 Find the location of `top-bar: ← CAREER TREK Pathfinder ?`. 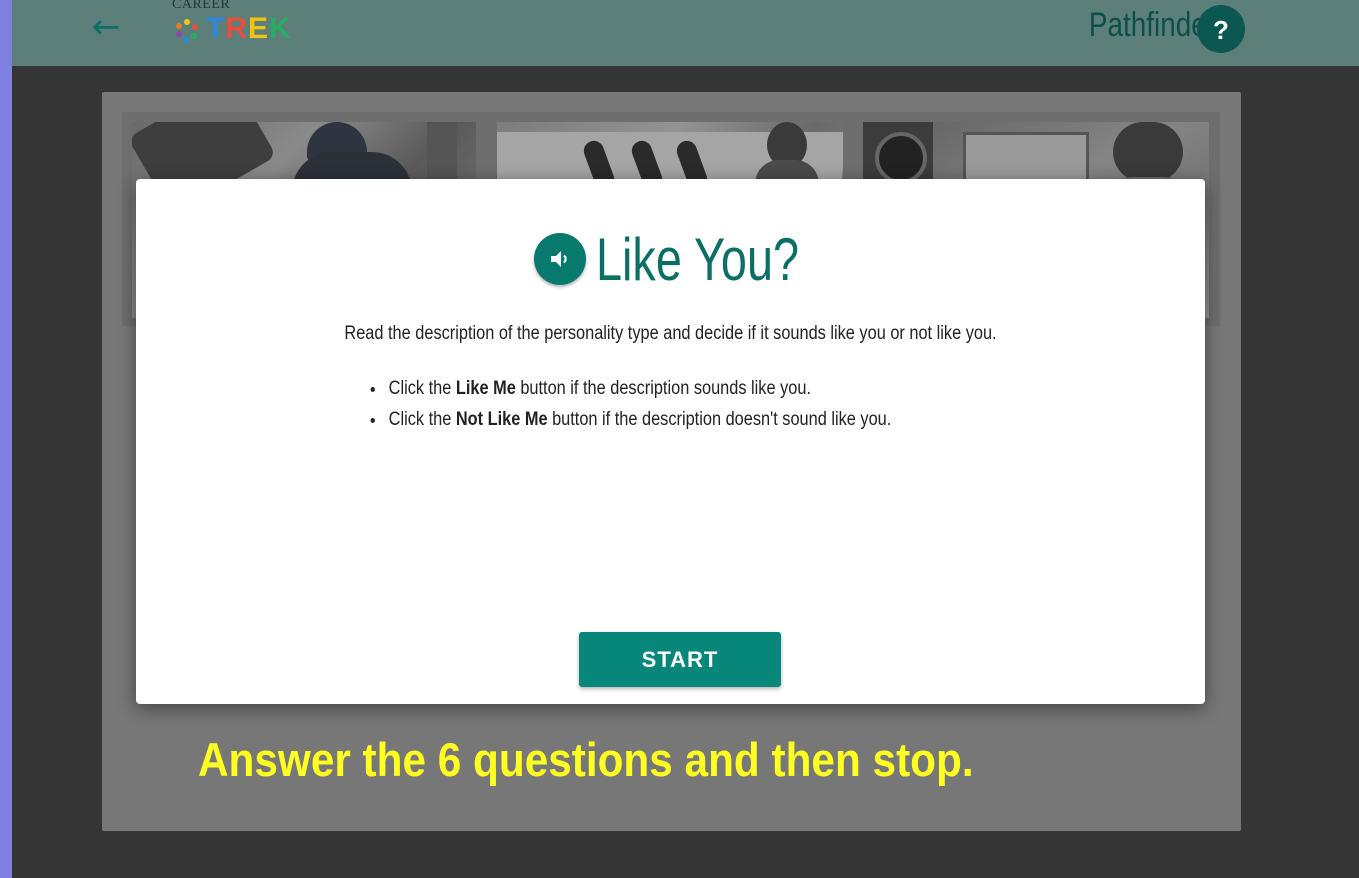

top-bar: ← CAREER TREK Pathfinder ? is located at coordinates (685, 33).